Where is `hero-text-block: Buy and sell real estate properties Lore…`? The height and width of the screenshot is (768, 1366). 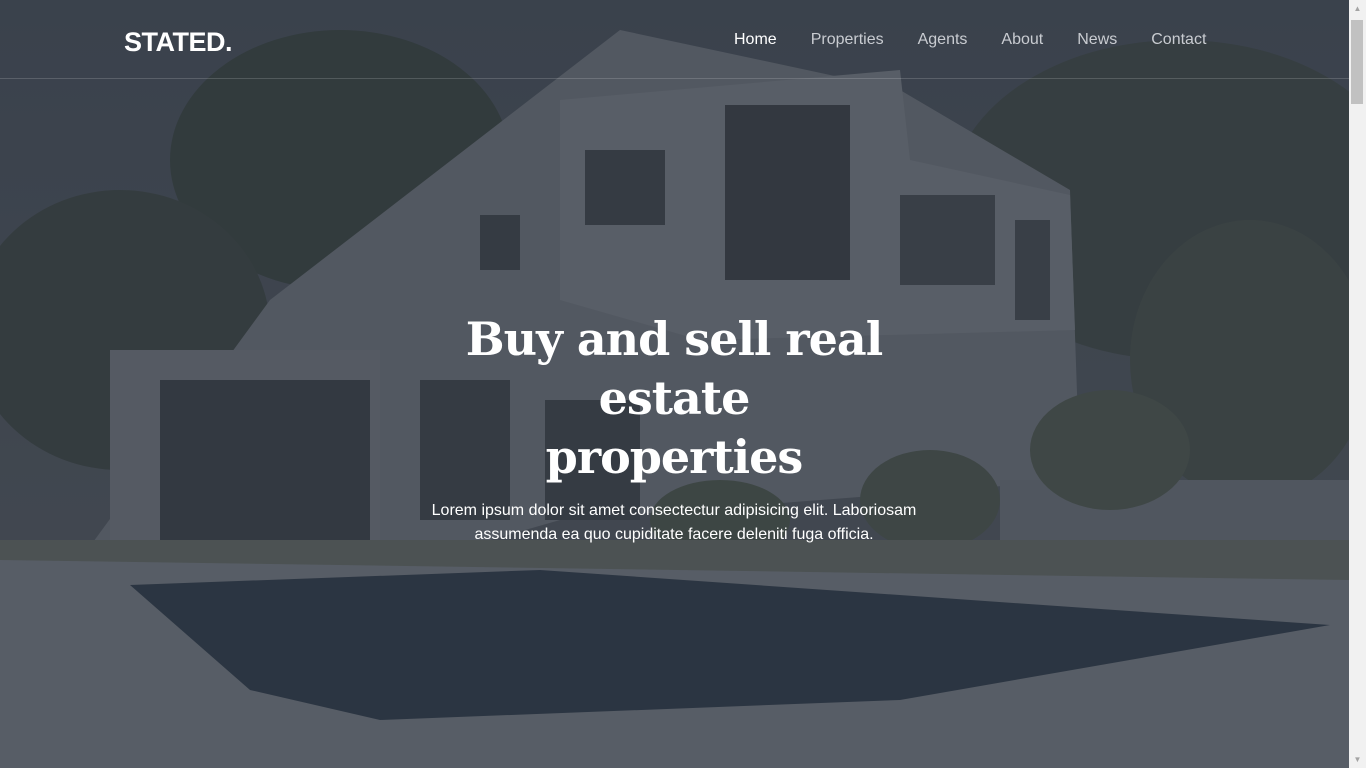 hero-text-block: Buy and sell real estate properties Lore… is located at coordinates (674, 428).